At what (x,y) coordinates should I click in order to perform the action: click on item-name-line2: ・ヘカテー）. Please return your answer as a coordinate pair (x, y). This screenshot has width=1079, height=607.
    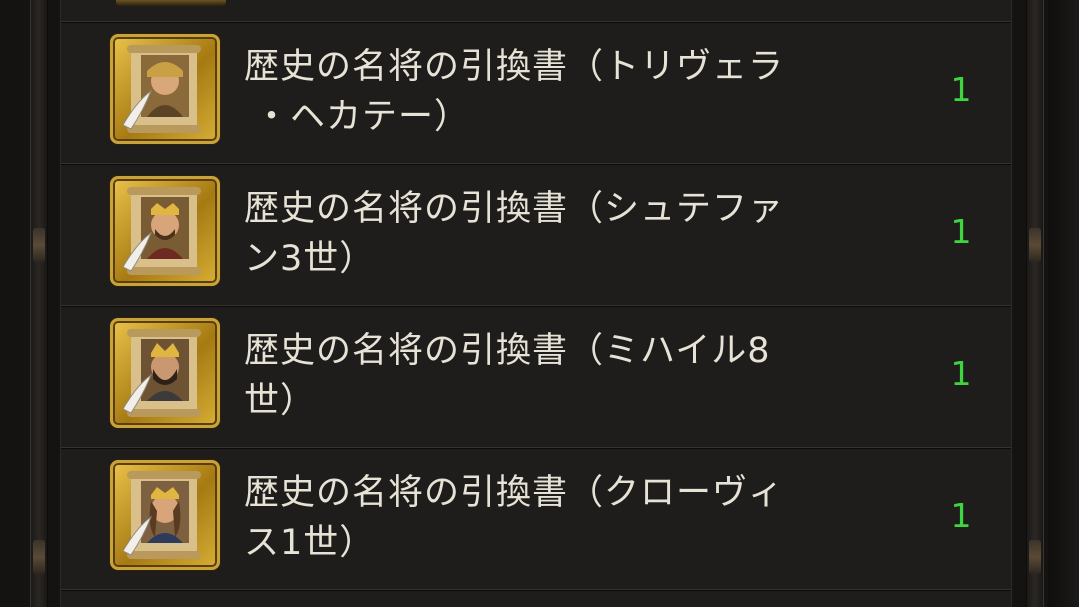
    Looking at the image, I should click on (362, 117).